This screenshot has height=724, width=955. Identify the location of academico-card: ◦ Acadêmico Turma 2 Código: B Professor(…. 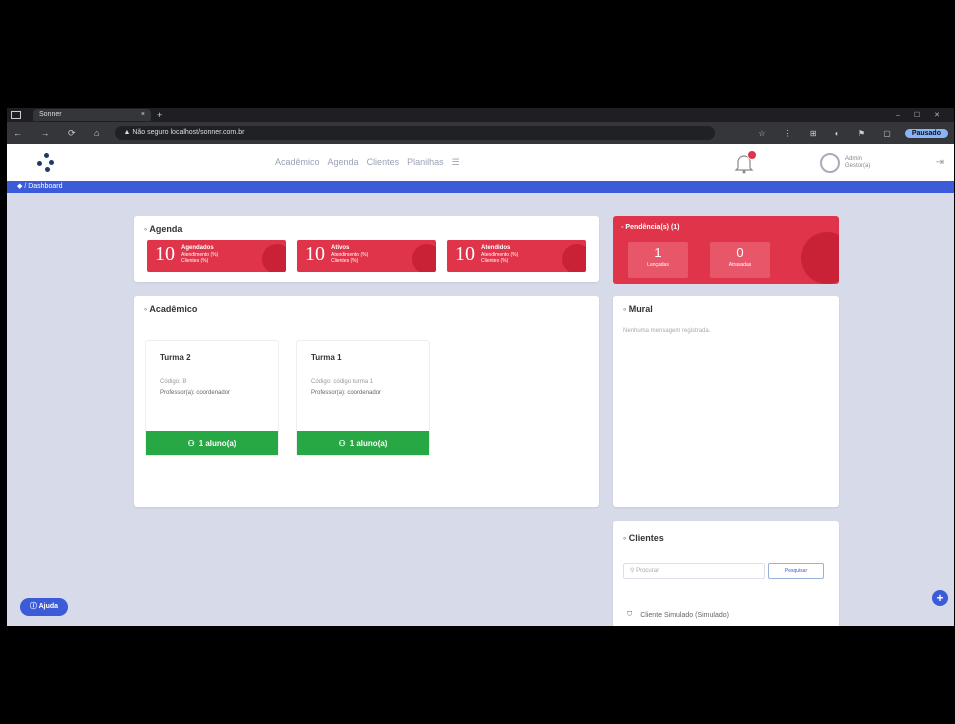
(366, 401).